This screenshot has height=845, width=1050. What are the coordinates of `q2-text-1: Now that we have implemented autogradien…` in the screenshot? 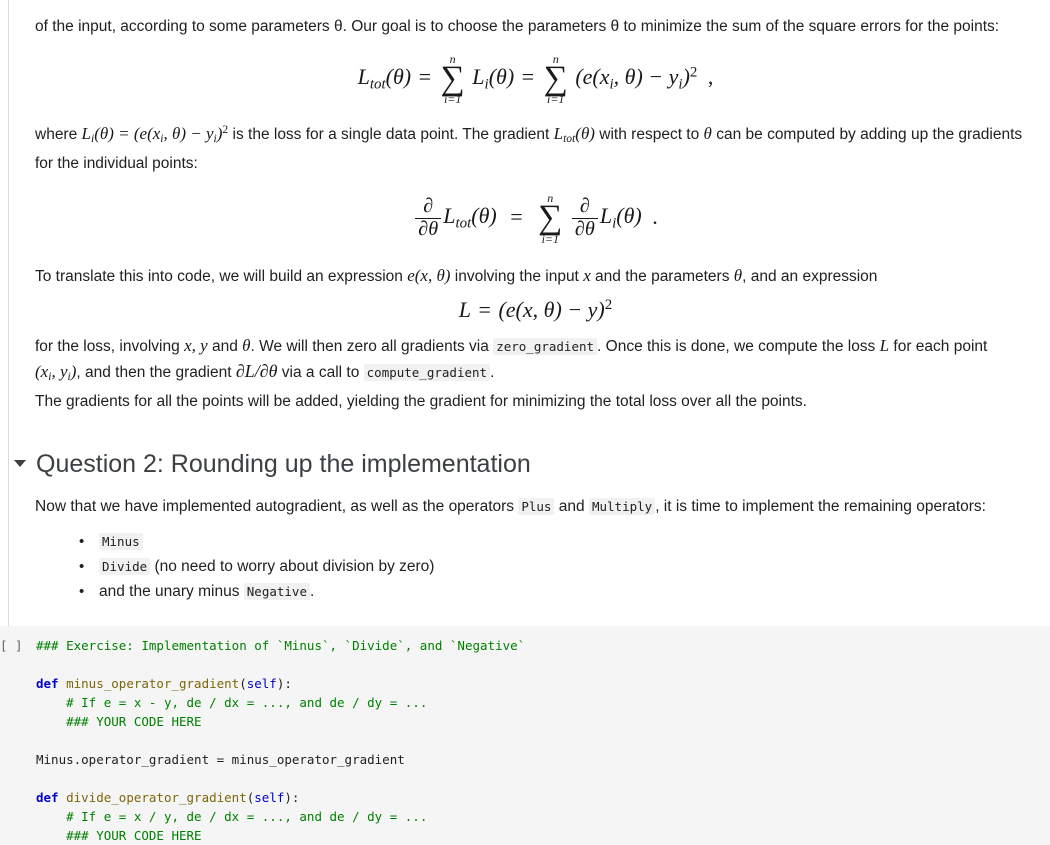 It's located at (275, 506).